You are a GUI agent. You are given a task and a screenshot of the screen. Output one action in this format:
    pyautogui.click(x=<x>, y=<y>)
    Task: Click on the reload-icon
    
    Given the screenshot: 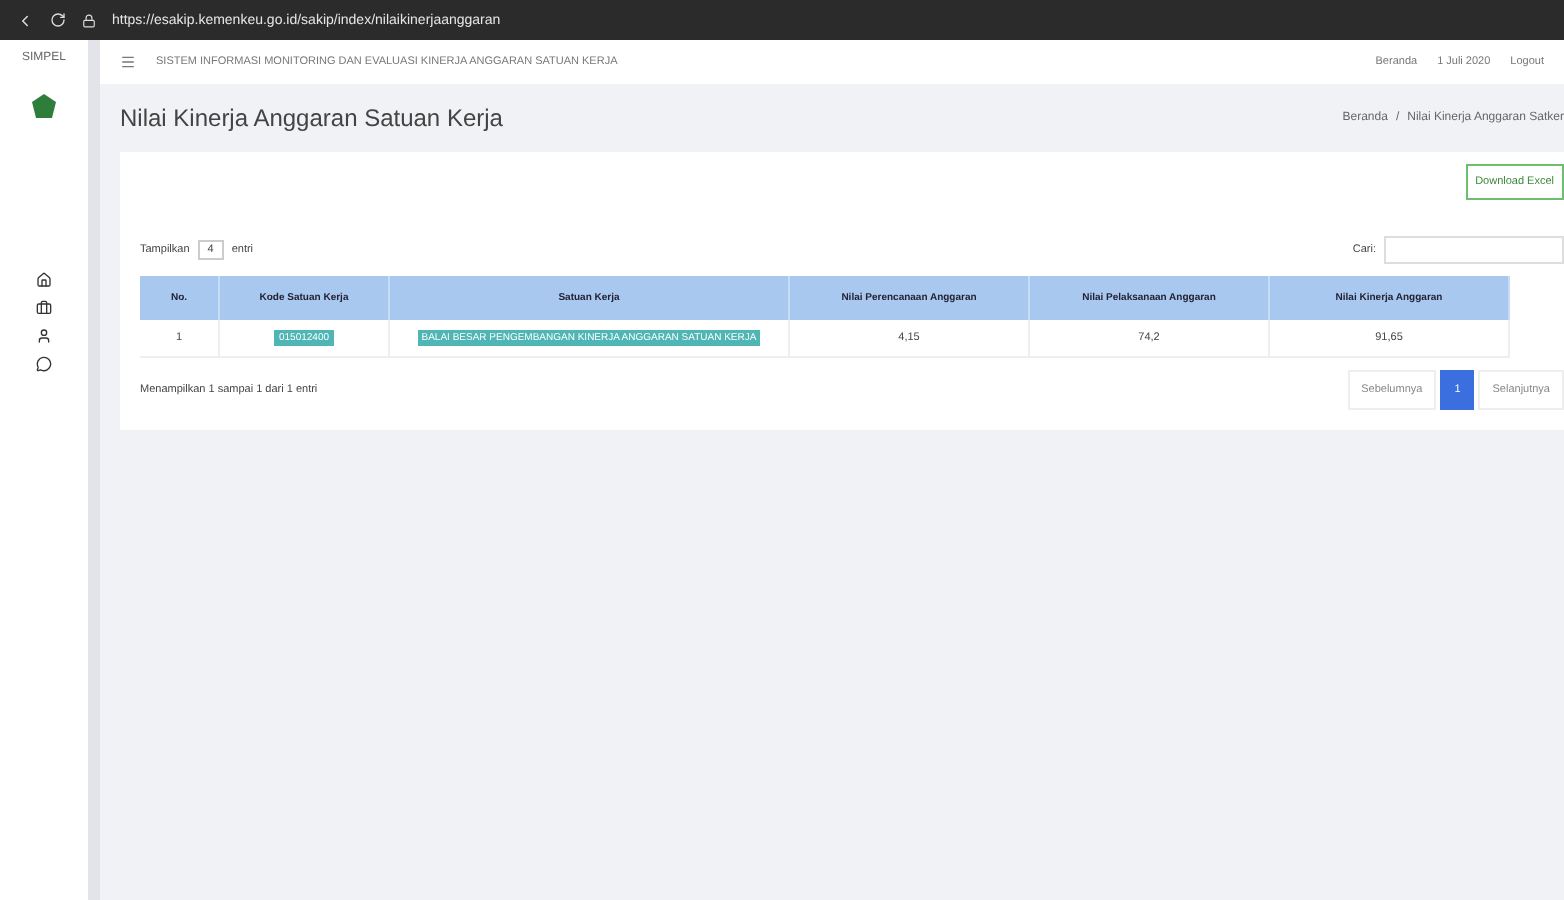 What is the action you would take?
    pyautogui.click(x=58, y=20)
    